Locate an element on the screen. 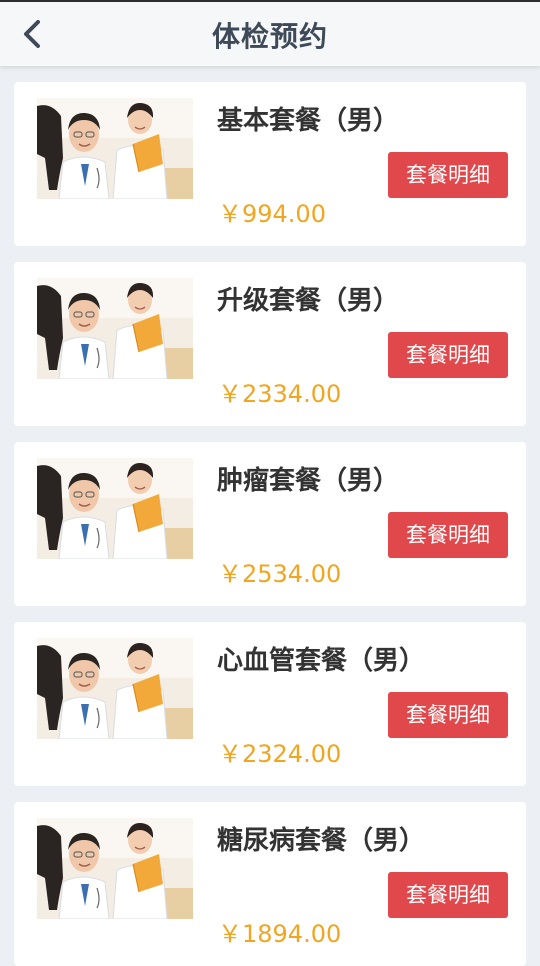 The height and width of the screenshot is (966, 540). page-title: 体检预约 is located at coordinates (269, 36).